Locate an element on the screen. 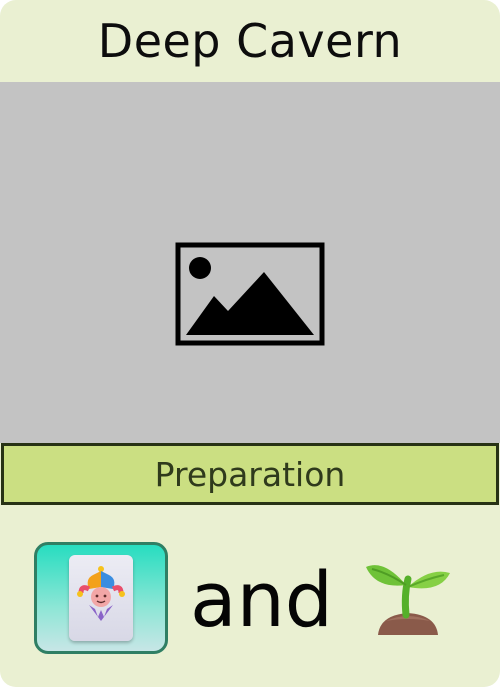 Image resolution: width=500 pixels, height=687 pixels. jester-card-tile is located at coordinates (101, 598).